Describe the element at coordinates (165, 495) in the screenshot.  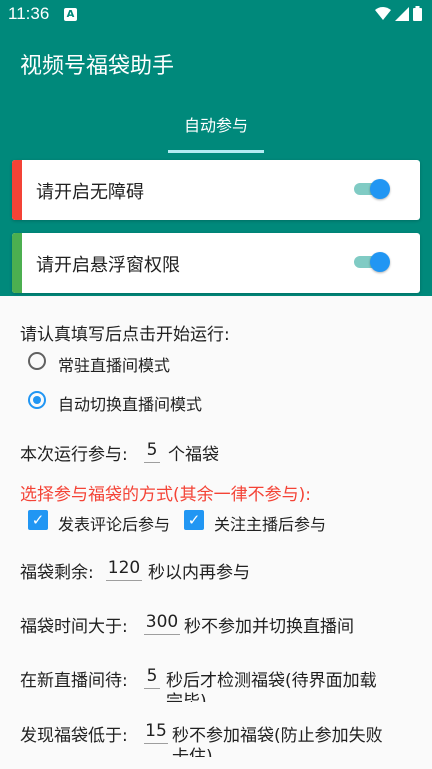
I see `method-heading: 选择参与福袋的方式(其余一律不参与):` at that location.